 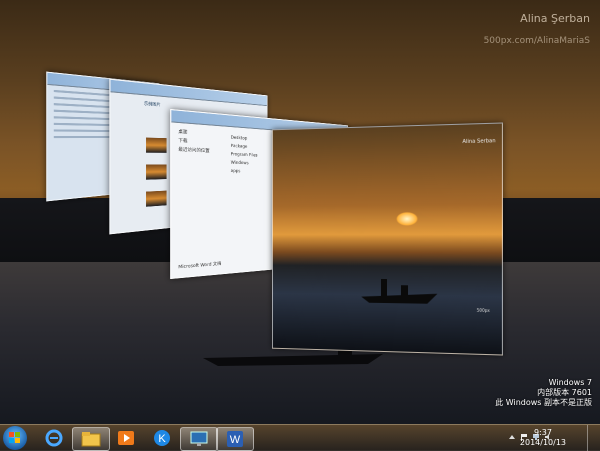 I want to click on show-desktop-button, so click(x=593, y=438).